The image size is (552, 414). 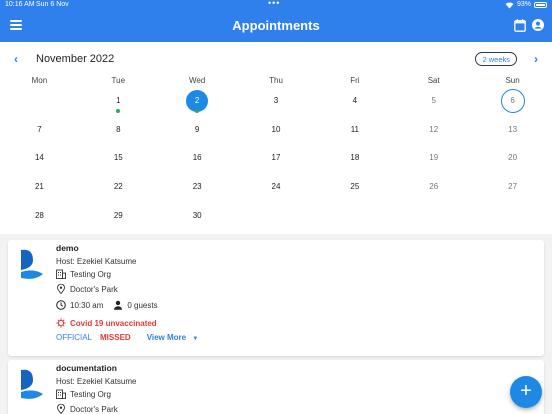 I want to click on host-text: Host: Ezekiel Katsume, so click(x=96, y=261).